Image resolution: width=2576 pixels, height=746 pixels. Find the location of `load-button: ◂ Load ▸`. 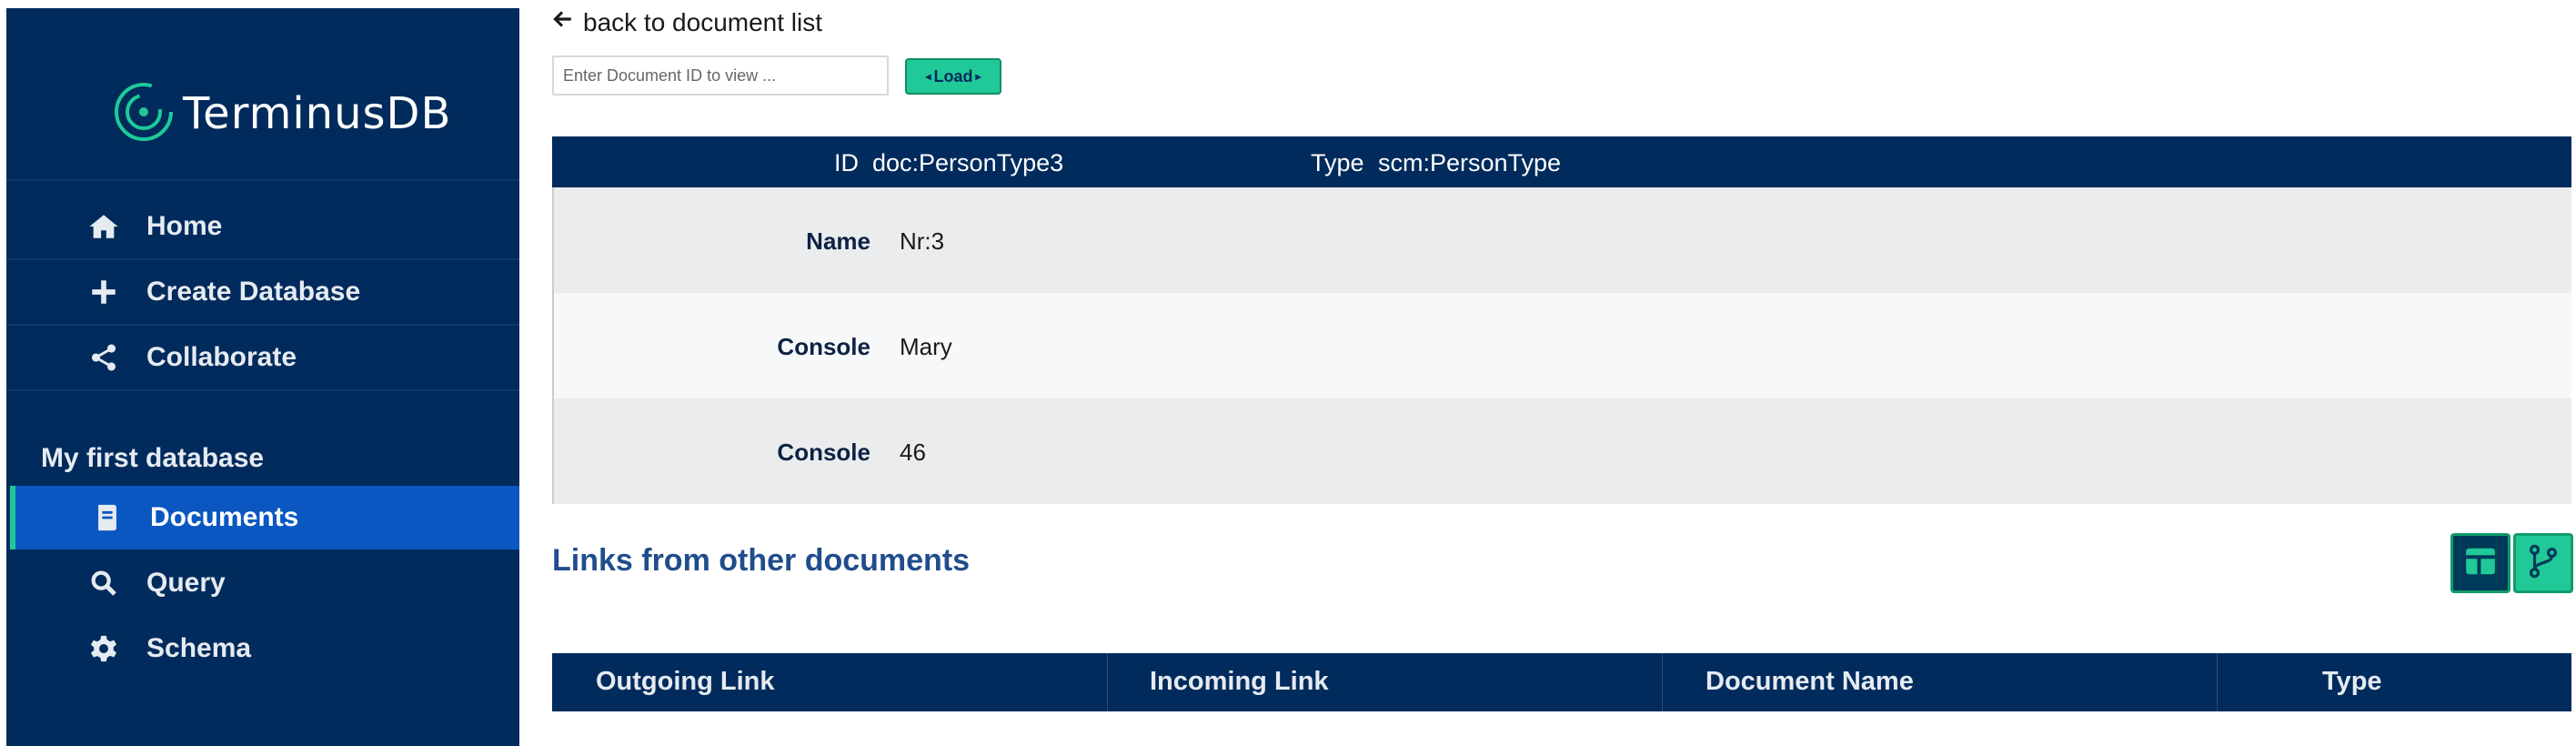

load-button: ◂ Load ▸ is located at coordinates (953, 76).